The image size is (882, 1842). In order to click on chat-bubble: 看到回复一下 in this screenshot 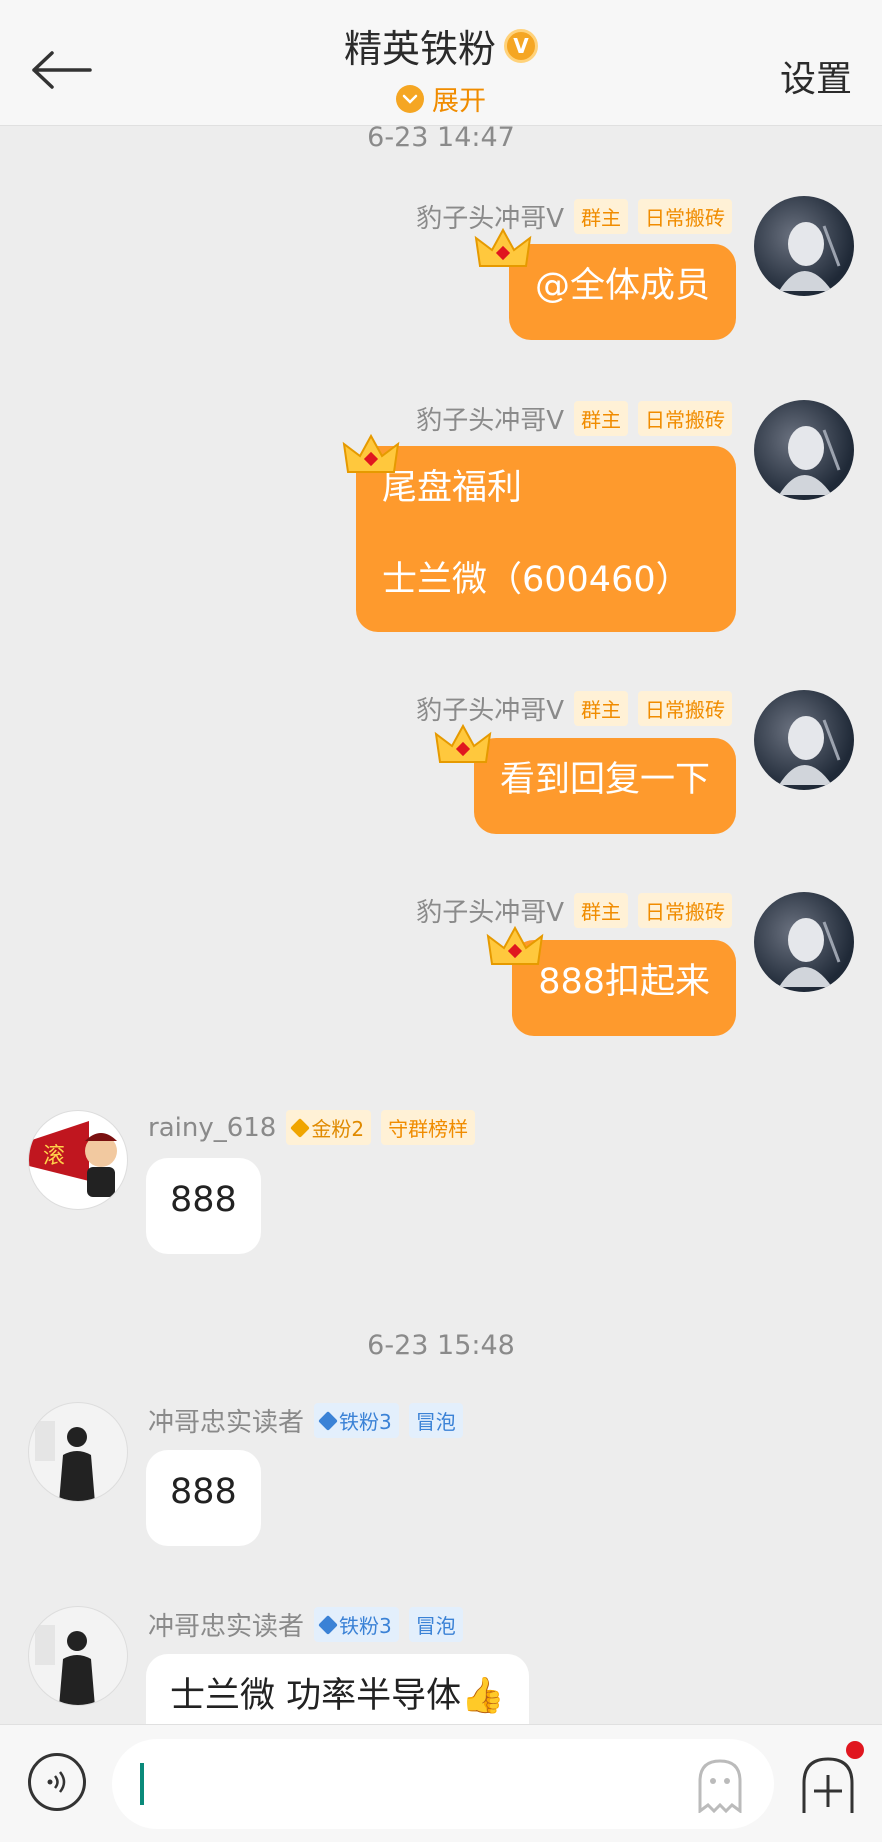, I will do `click(604, 786)`.